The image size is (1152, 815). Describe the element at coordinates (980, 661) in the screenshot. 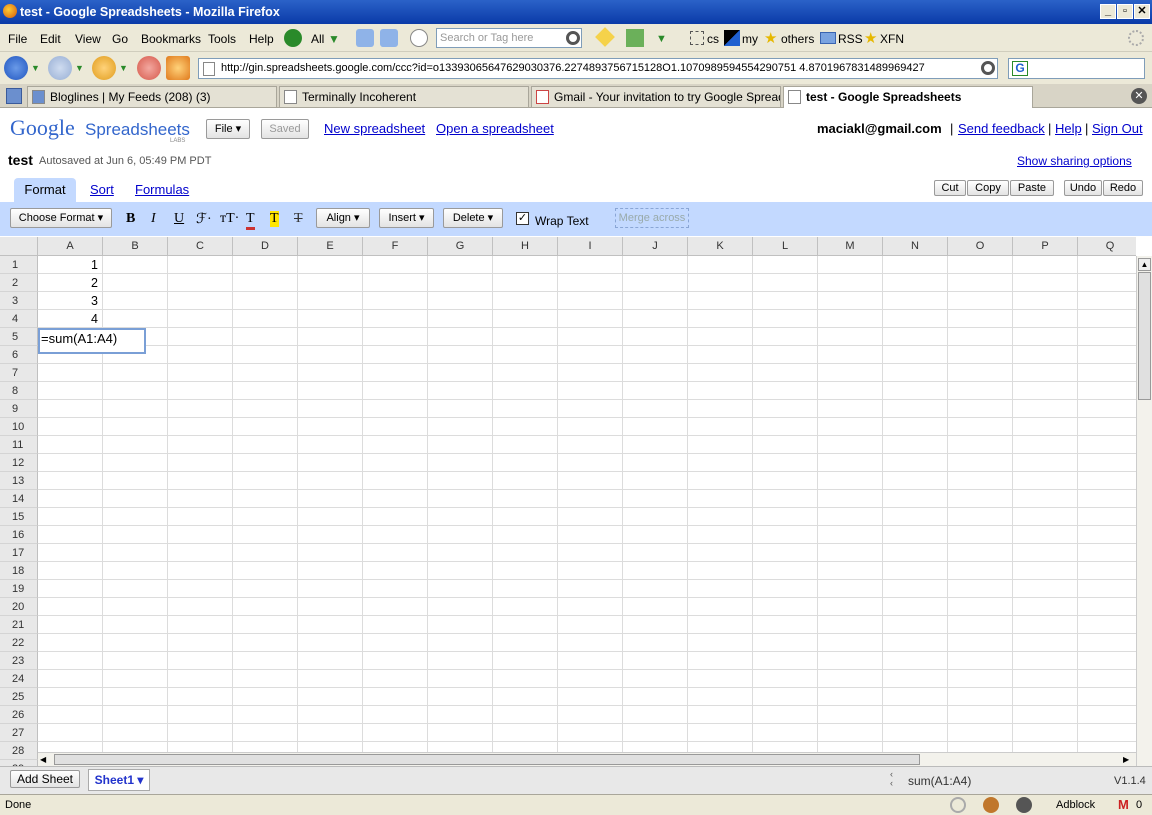

I see `cell-o23` at that location.